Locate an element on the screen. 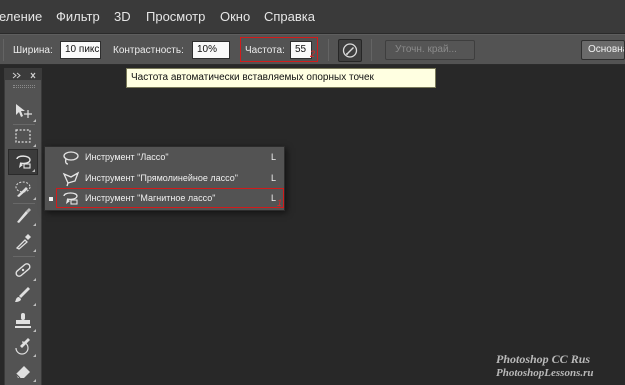 The height and width of the screenshot is (385, 625). bandage-icon is located at coordinates (23, 270).